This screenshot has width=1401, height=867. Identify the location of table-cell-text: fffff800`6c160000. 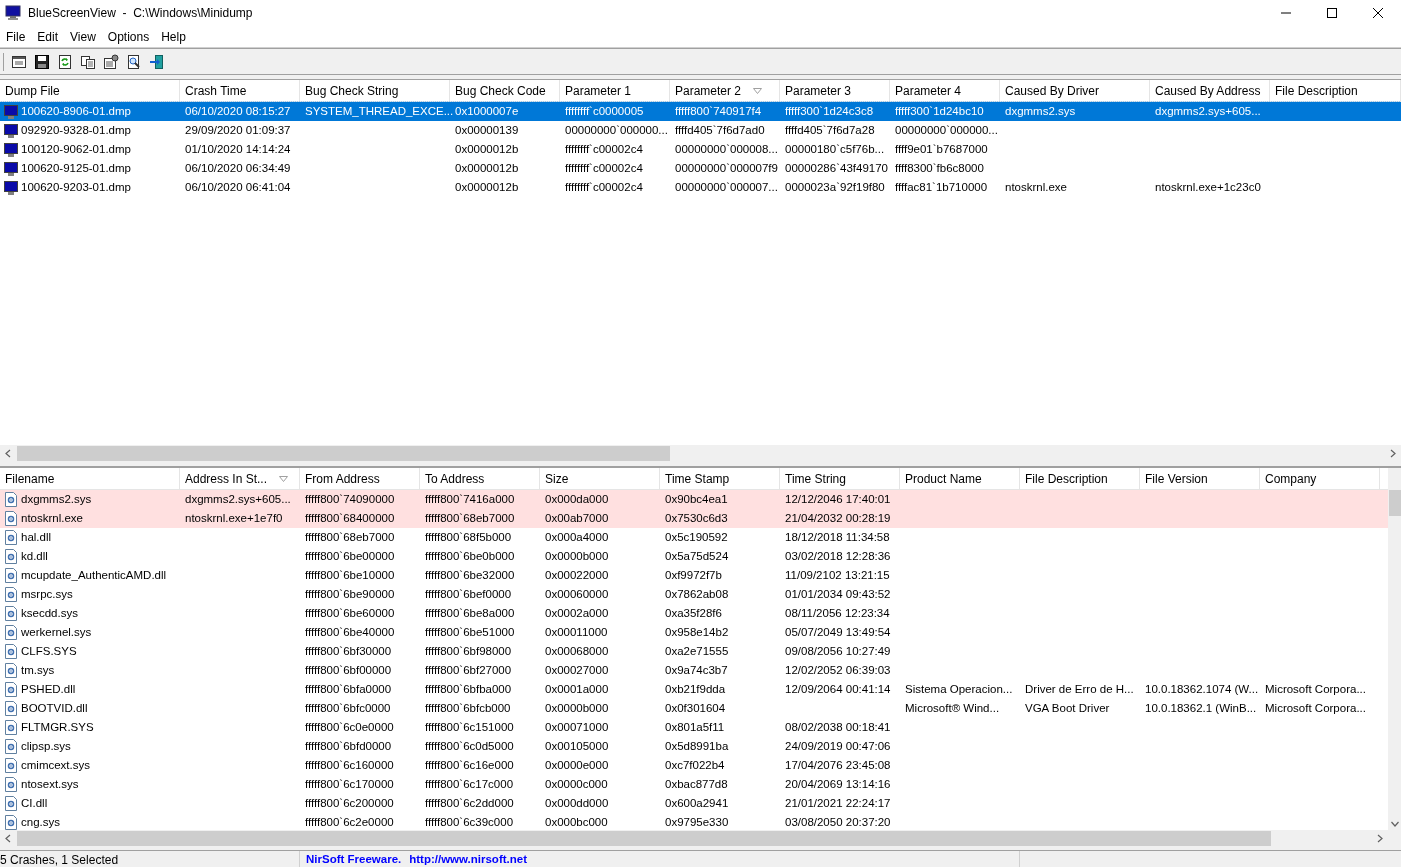
(349, 765).